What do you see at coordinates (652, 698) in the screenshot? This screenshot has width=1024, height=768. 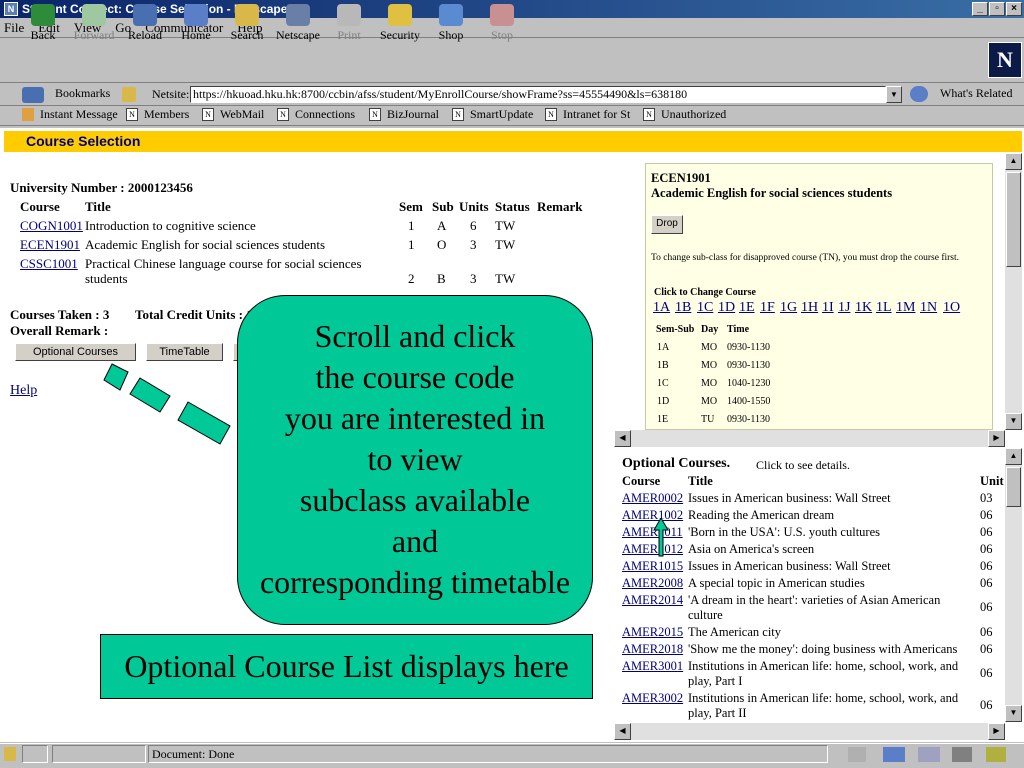 I see `optional-course-link: AMER3002` at bounding box center [652, 698].